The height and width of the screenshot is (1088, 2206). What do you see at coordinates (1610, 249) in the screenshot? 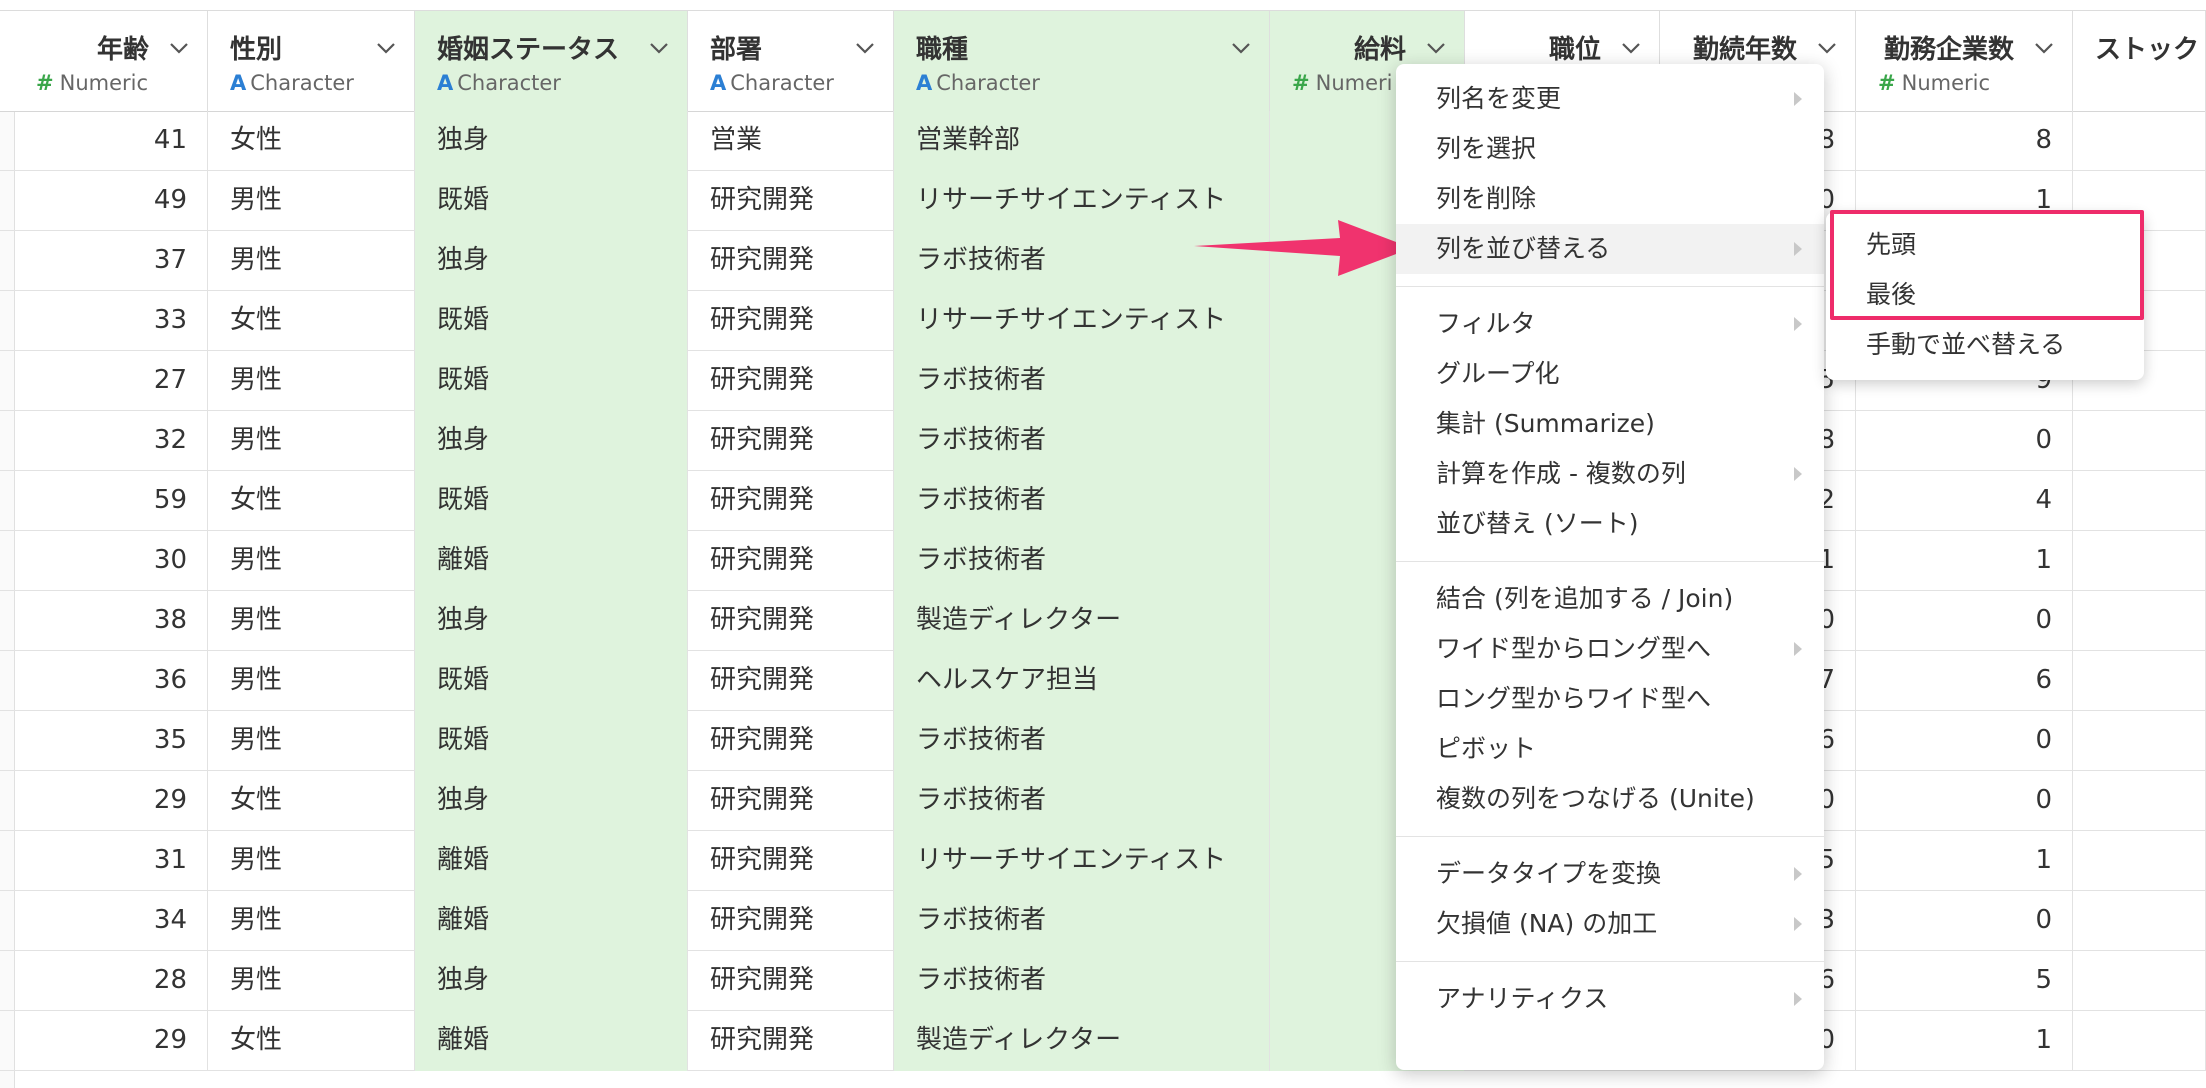
I see `menu-item: 列を並び替える` at bounding box center [1610, 249].